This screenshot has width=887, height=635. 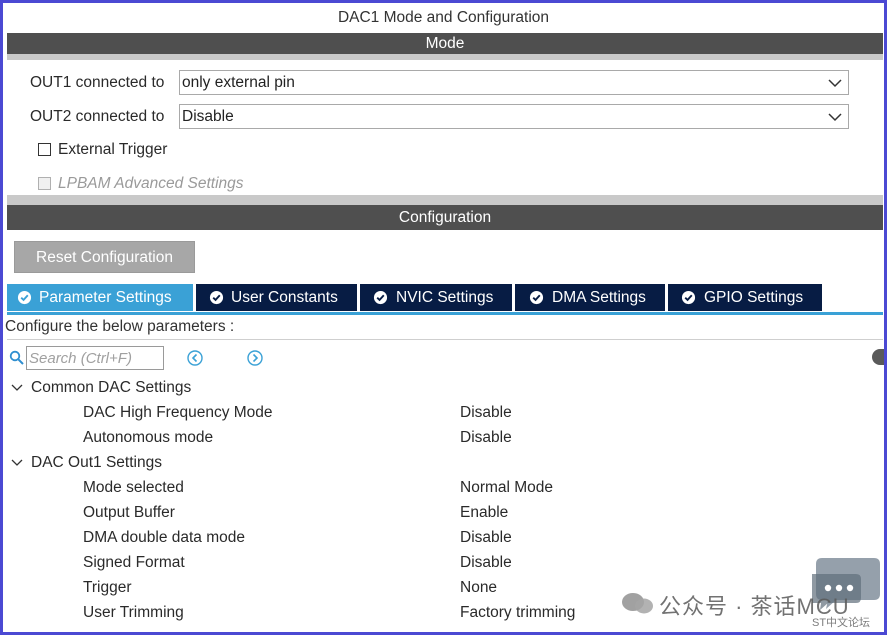 What do you see at coordinates (754, 297) in the screenshot?
I see `tab-label: GPIO Settings` at bounding box center [754, 297].